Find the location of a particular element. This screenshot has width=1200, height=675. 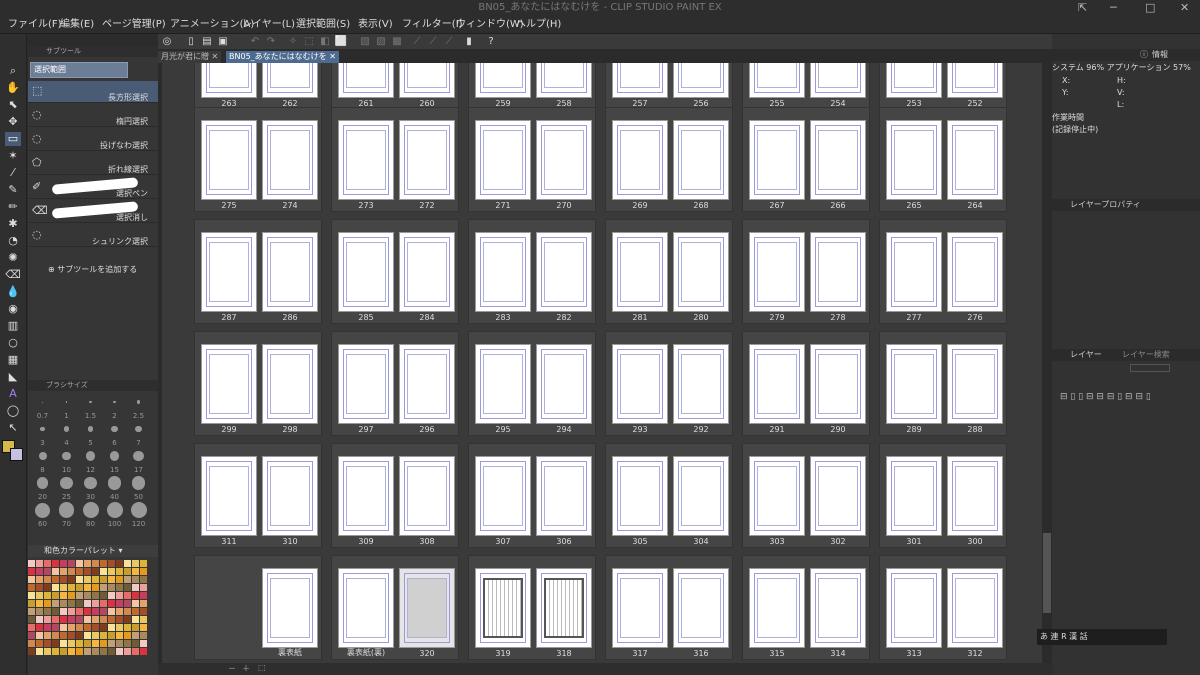

pencil-icon: ✏ is located at coordinates (13, 207).